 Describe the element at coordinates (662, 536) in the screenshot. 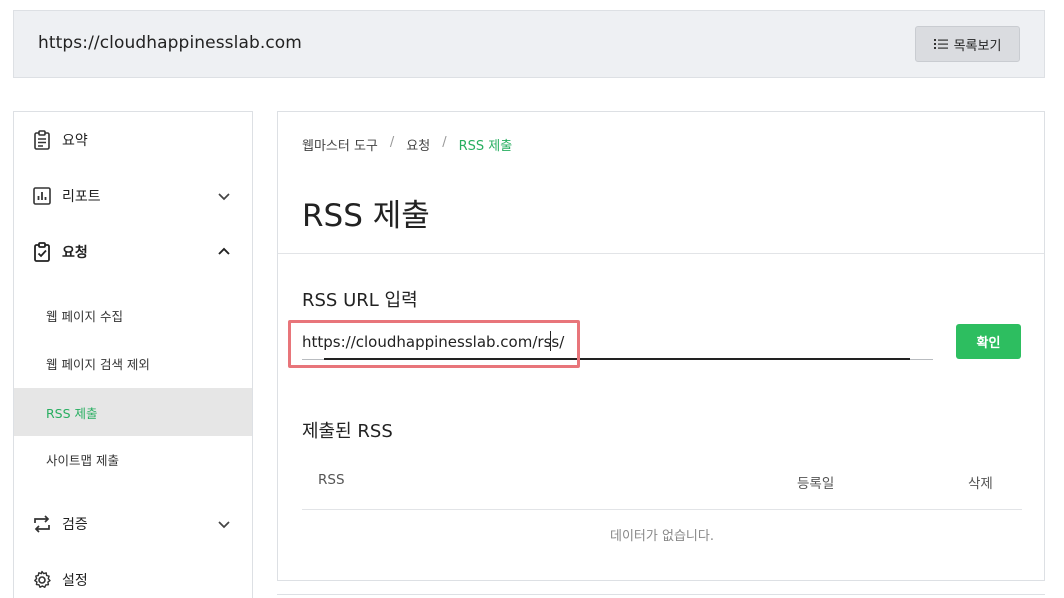

I see `table-empty-message: 데이터가 없습니다.` at that location.